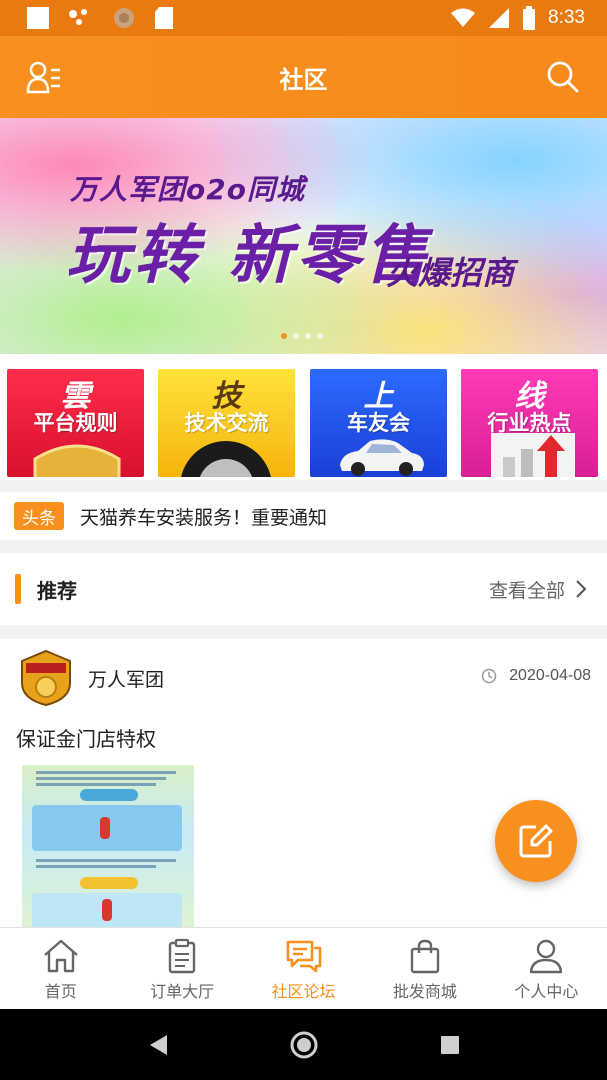 Image resolution: width=607 pixels, height=1080 pixels. I want to click on sync-icon, so click(124, 18).